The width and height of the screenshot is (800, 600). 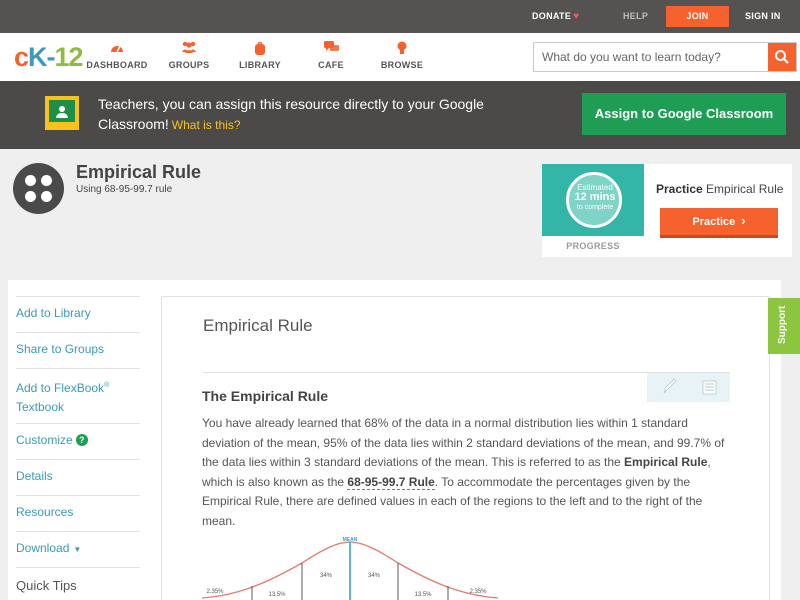 I want to click on concept-icon, so click(x=38, y=188).